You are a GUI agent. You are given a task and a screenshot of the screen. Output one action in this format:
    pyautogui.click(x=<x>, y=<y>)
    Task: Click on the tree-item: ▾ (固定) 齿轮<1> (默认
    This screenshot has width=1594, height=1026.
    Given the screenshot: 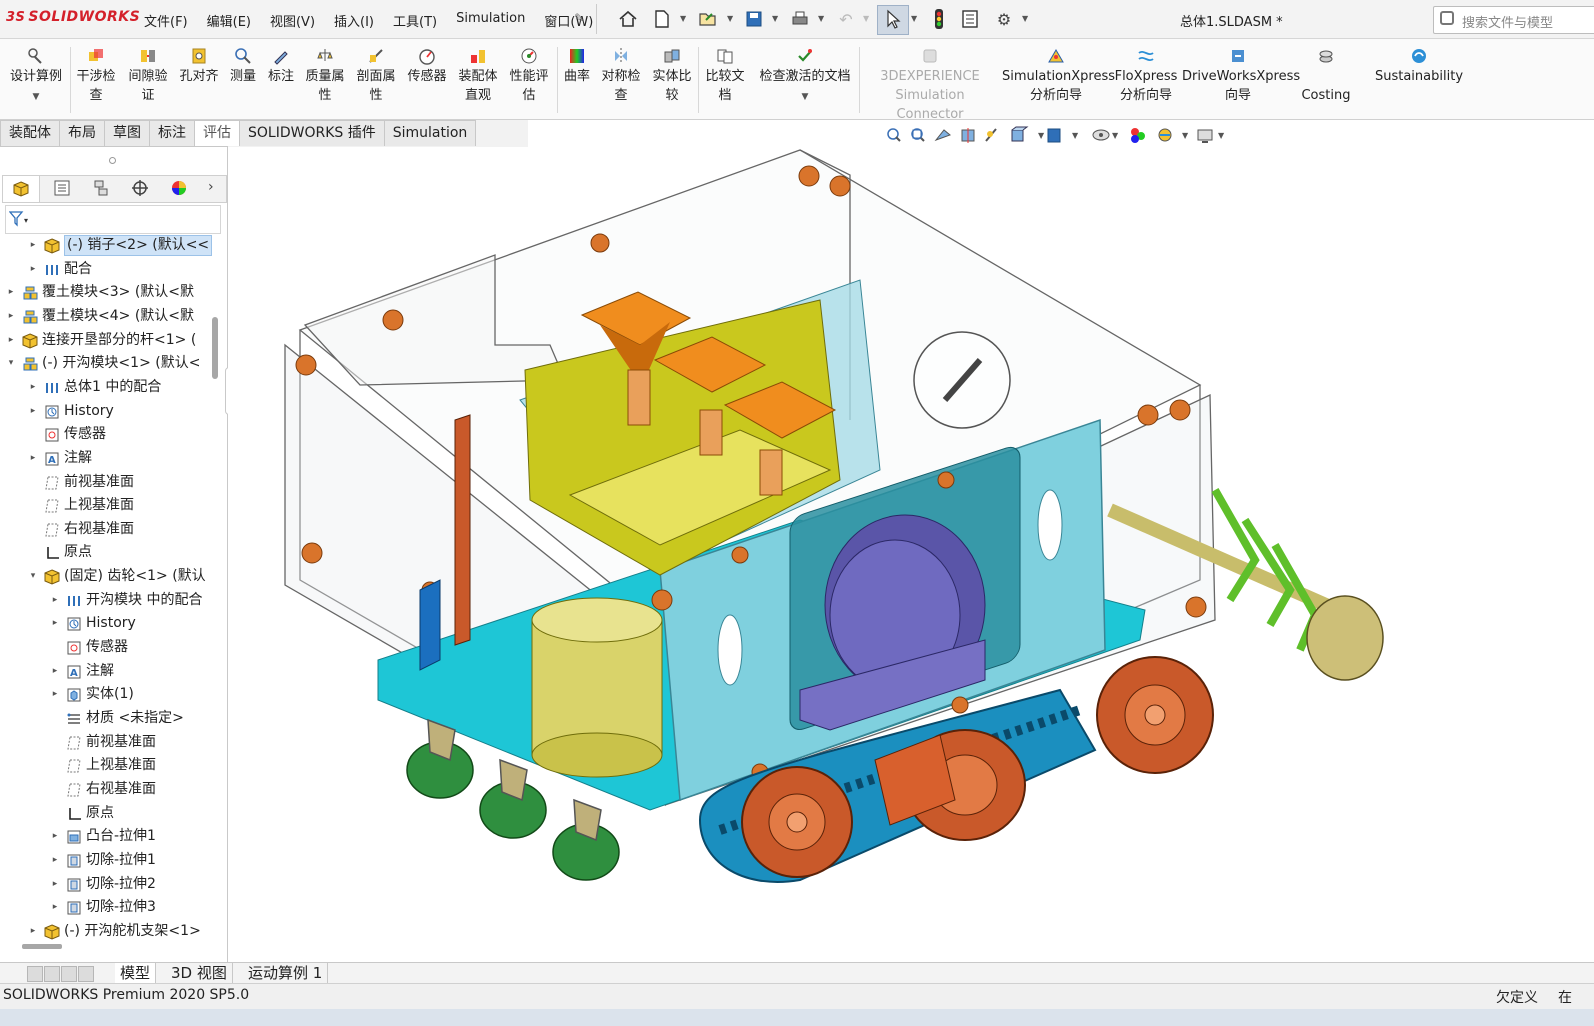 What is the action you would take?
    pyautogui.click(x=106, y=576)
    